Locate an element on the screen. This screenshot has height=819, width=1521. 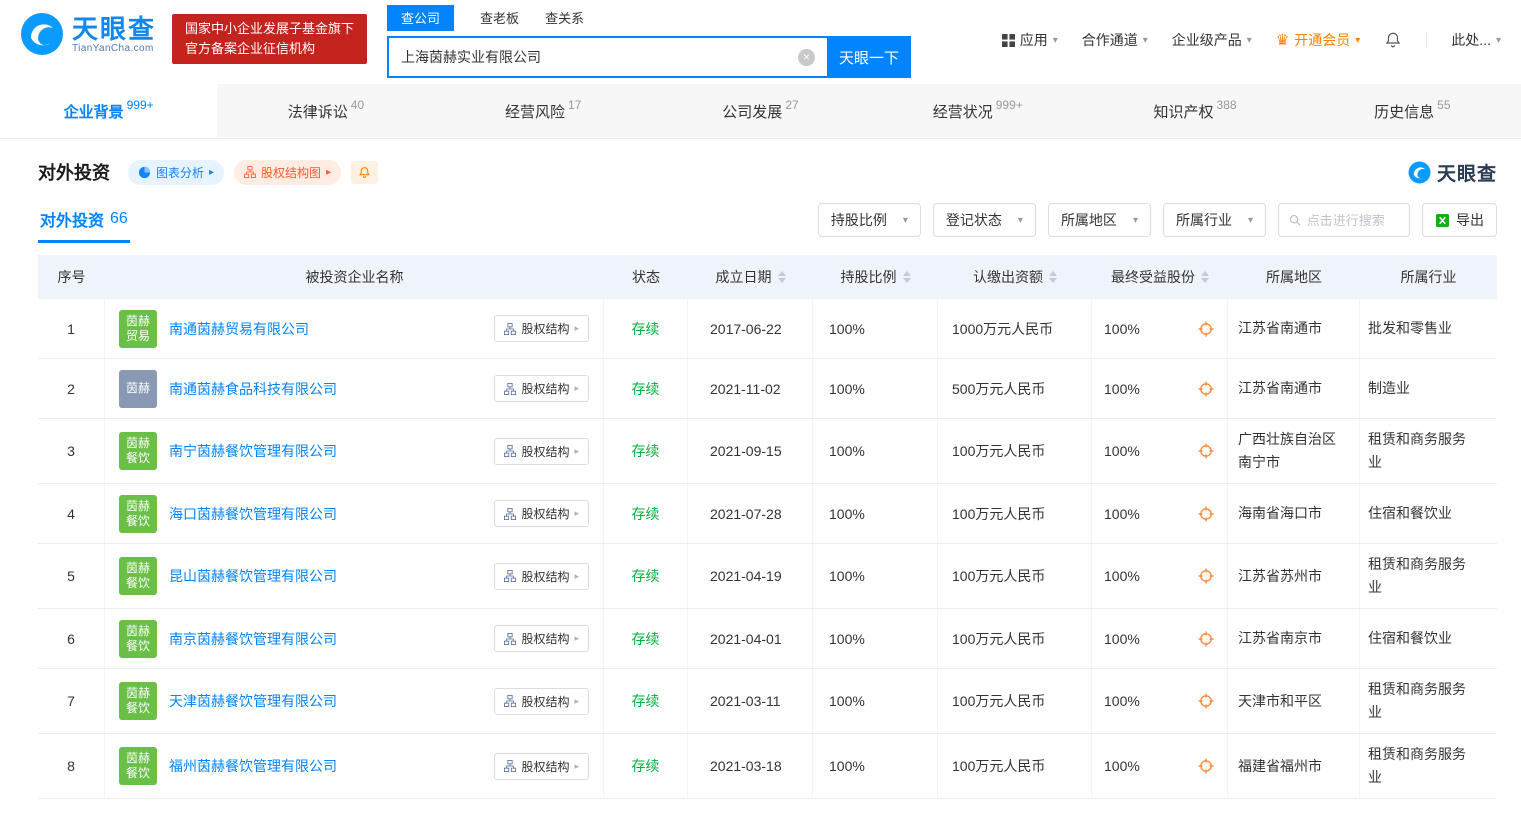
company-logo: 茵赫餐饮 is located at coordinates (138, 766).